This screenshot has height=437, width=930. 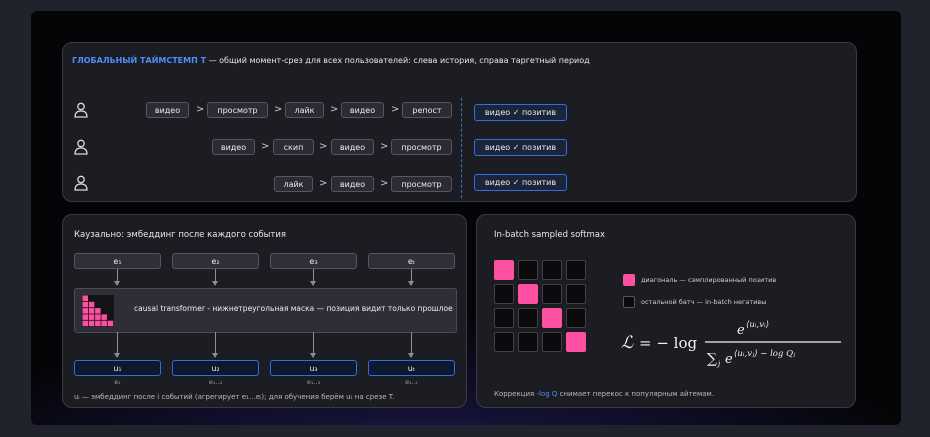 What do you see at coordinates (411, 368) in the screenshot?
I see `user-embedding-box: uₜ` at bounding box center [411, 368].